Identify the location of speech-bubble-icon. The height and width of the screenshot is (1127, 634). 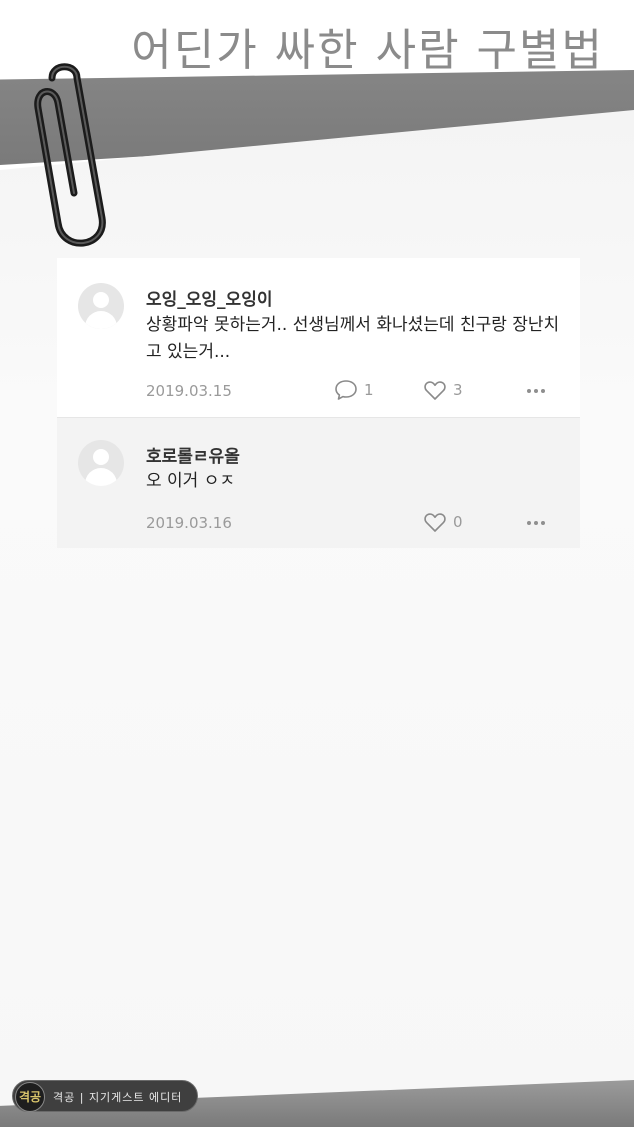
(346, 390).